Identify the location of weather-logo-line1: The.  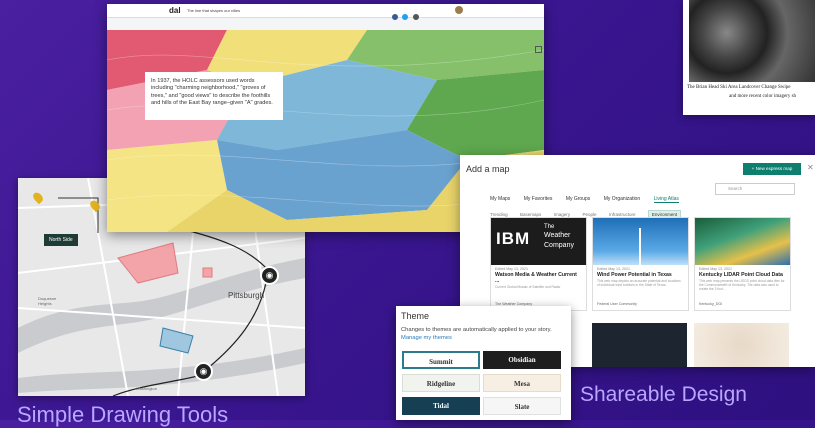
(549, 227).